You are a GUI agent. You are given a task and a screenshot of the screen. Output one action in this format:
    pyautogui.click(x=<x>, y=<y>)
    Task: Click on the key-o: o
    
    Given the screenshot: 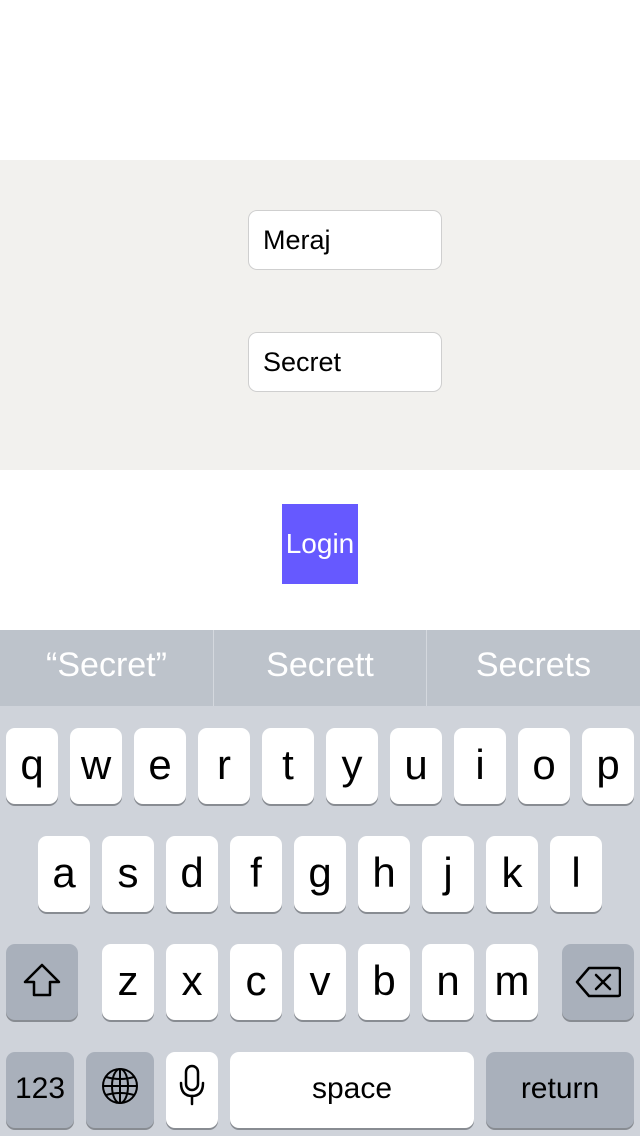 What is the action you would take?
    pyautogui.click(x=544, y=766)
    